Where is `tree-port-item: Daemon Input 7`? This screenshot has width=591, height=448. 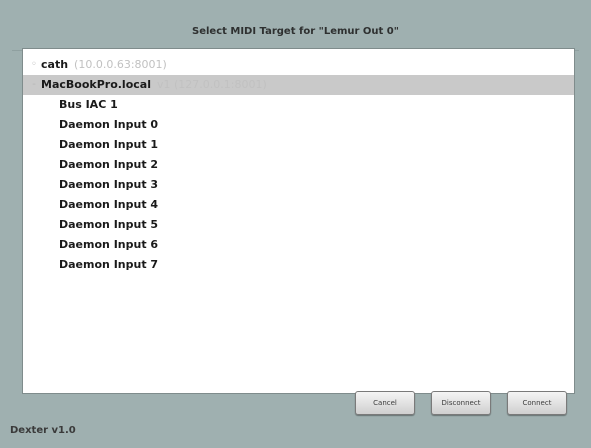
tree-port-item: Daemon Input 7 is located at coordinates (298, 265).